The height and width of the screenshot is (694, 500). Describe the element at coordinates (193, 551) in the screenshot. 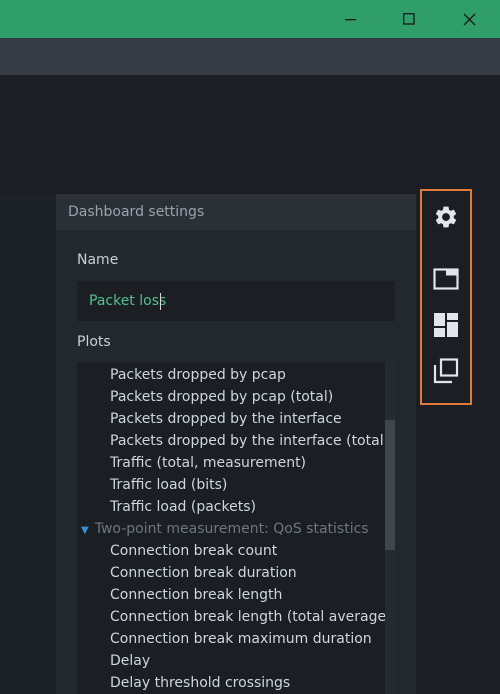

I see `plot-item: Connection break count` at that location.